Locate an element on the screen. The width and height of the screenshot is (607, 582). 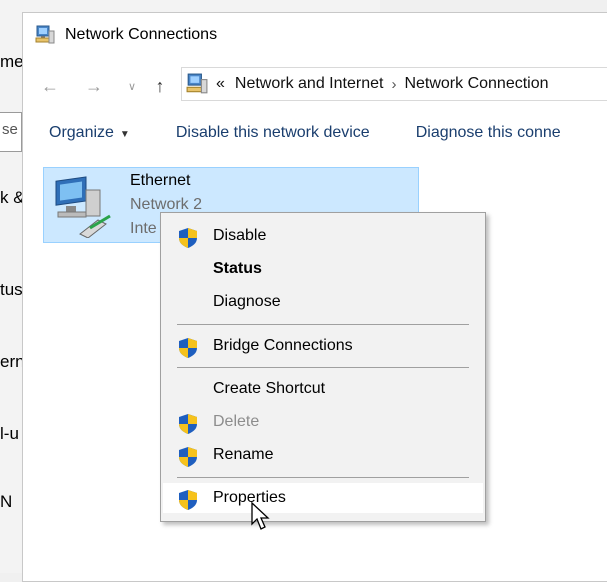
menu-item-label: Rename is located at coordinates (243, 454).